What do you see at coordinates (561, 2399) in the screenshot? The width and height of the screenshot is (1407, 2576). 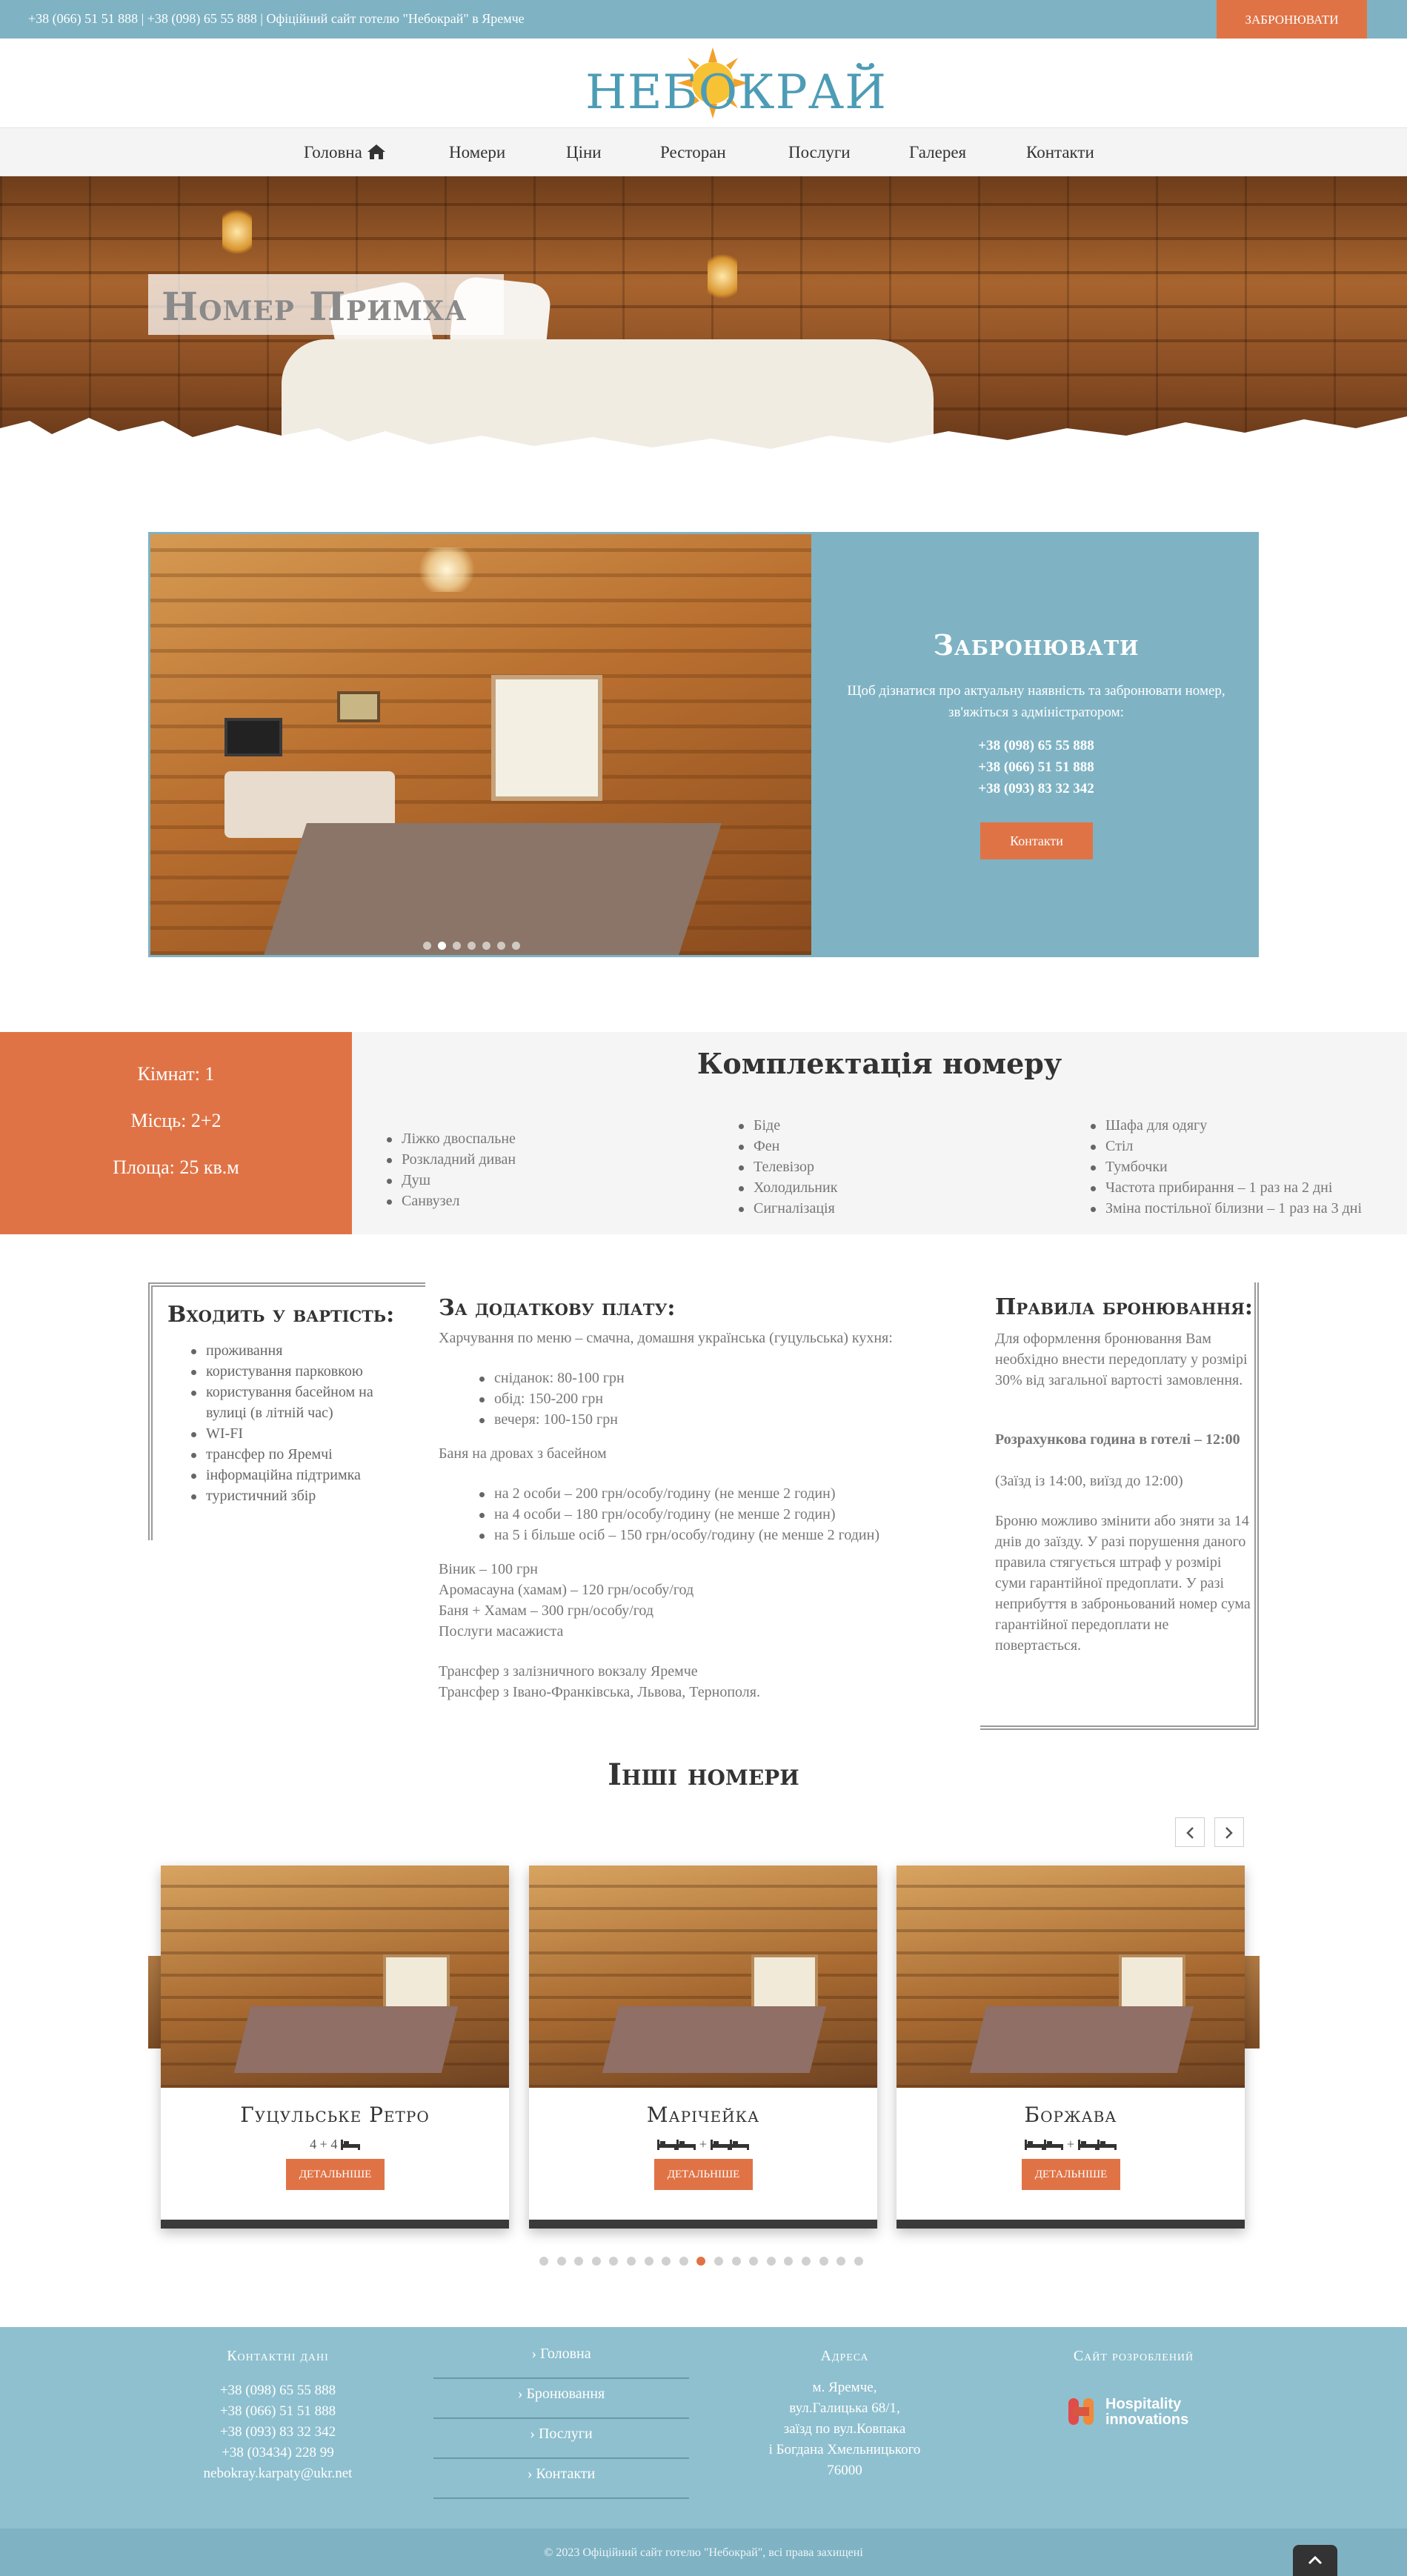 I see `footer-menu-booking: › Бронювання` at bounding box center [561, 2399].